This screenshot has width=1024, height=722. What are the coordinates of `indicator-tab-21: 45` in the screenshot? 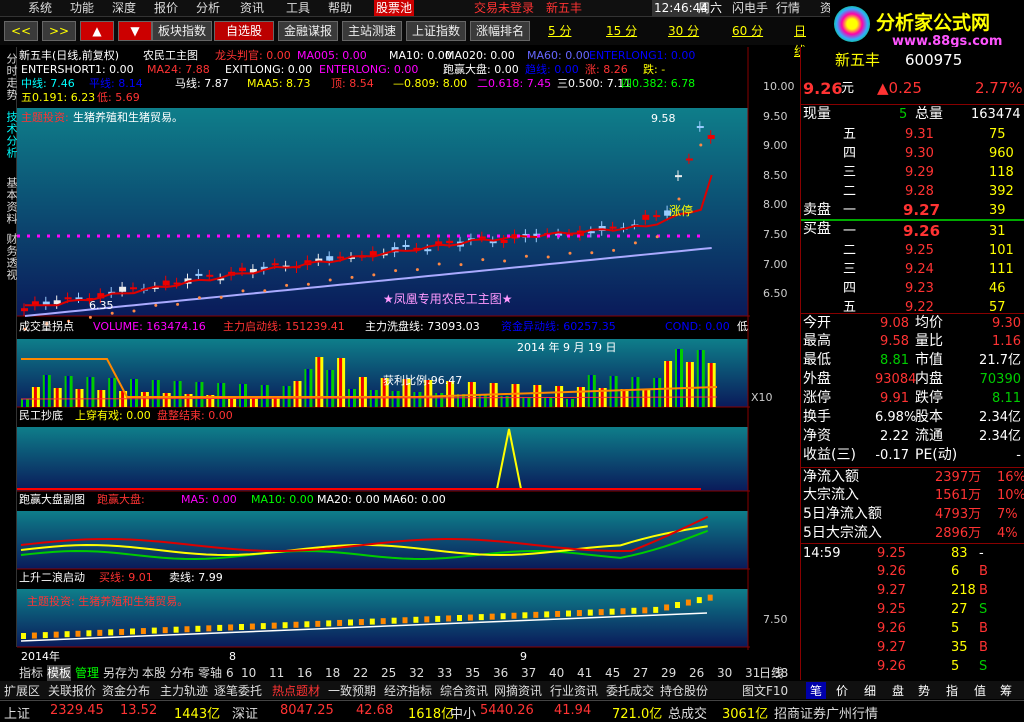 It's located at (612, 673).